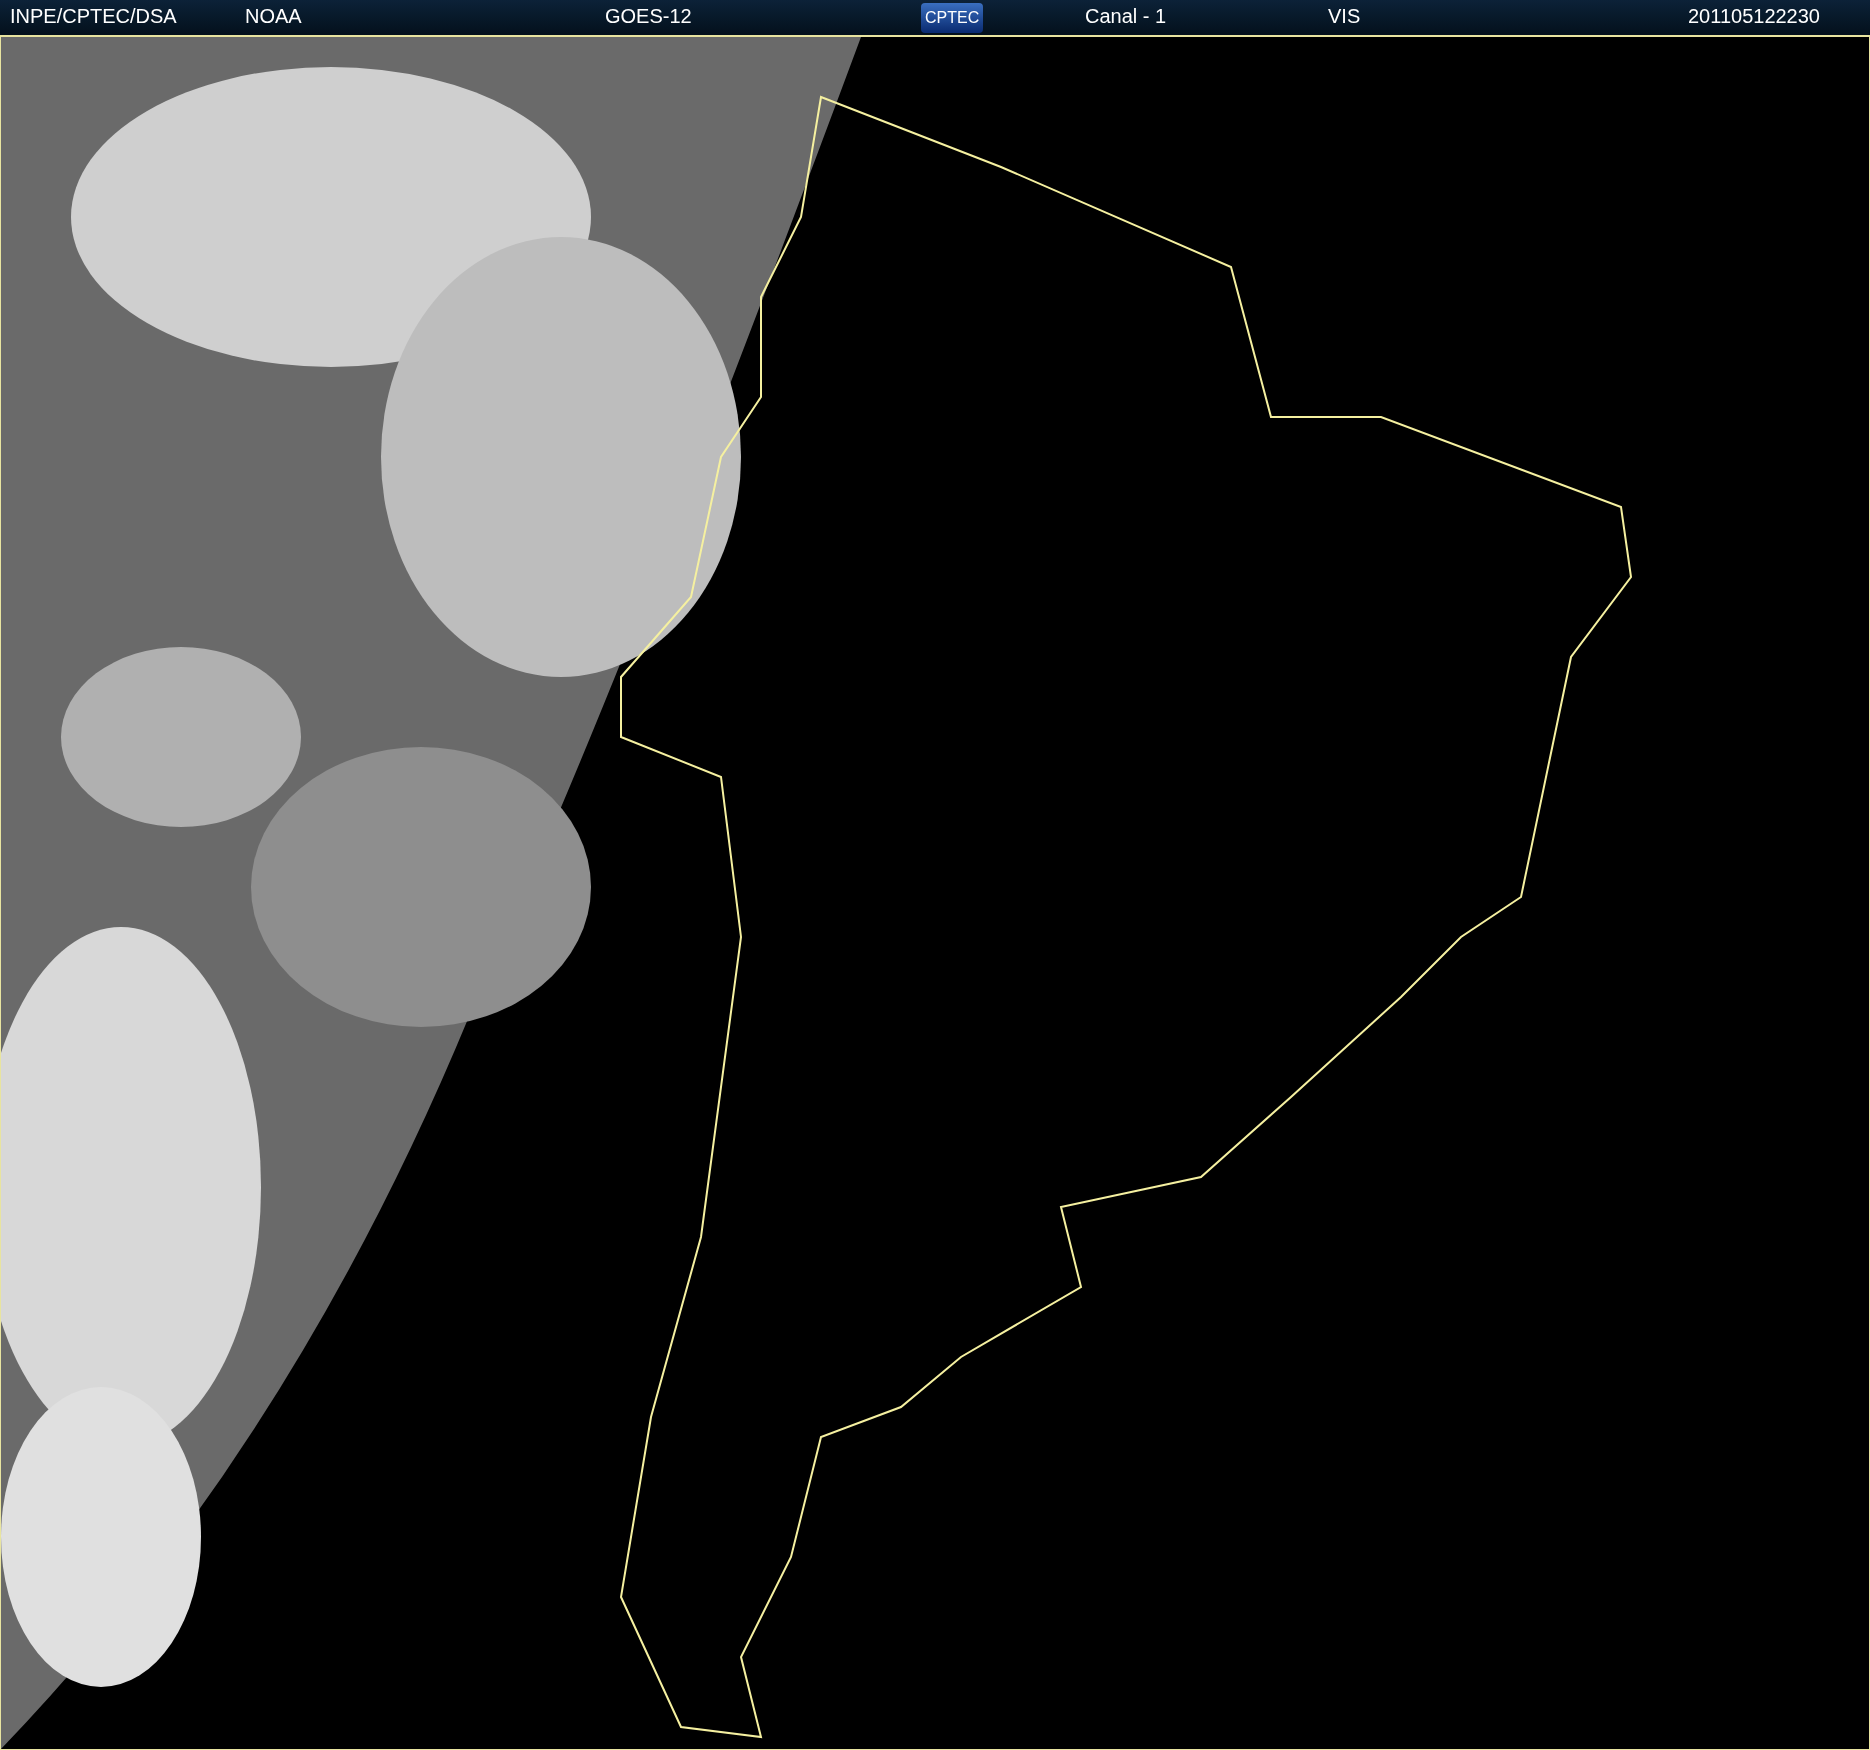 The image size is (1870, 1750). Describe the element at coordinates (1754, 15) in the screenshot. I see `header-label: 201105122230` at that location.